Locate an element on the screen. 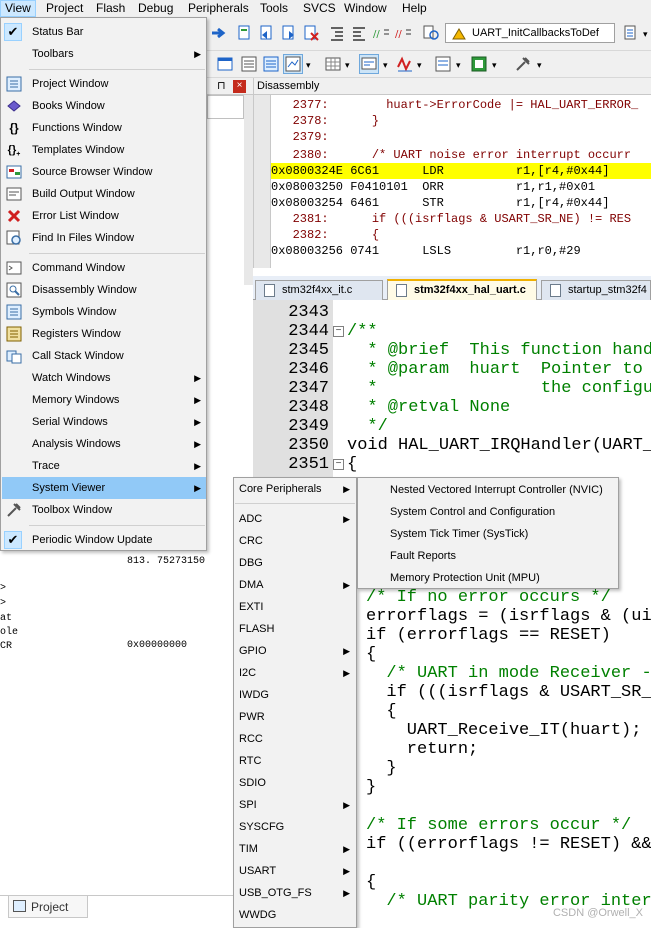  menu-help: Help is located at coordinates (414, 8).